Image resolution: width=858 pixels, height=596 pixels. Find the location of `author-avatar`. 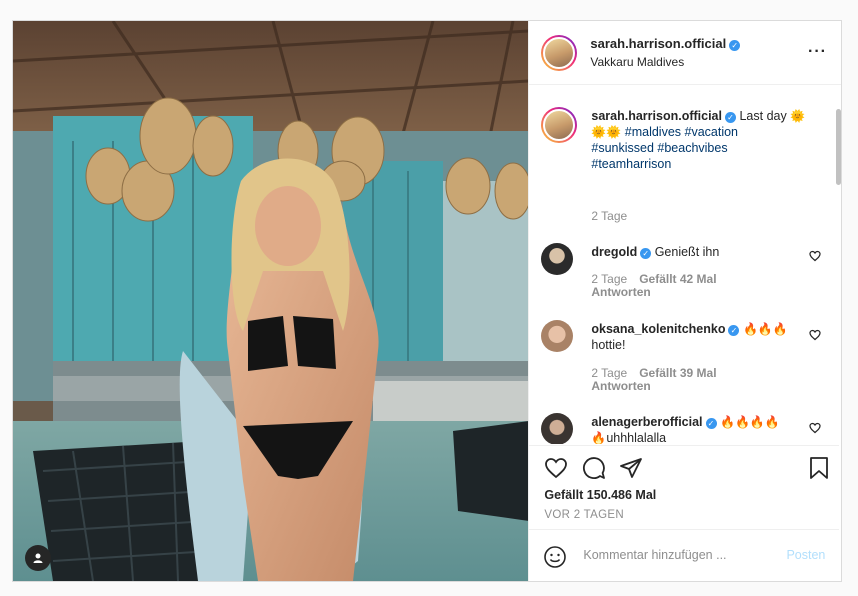

author-avatar is located at coordinates (559, 52).